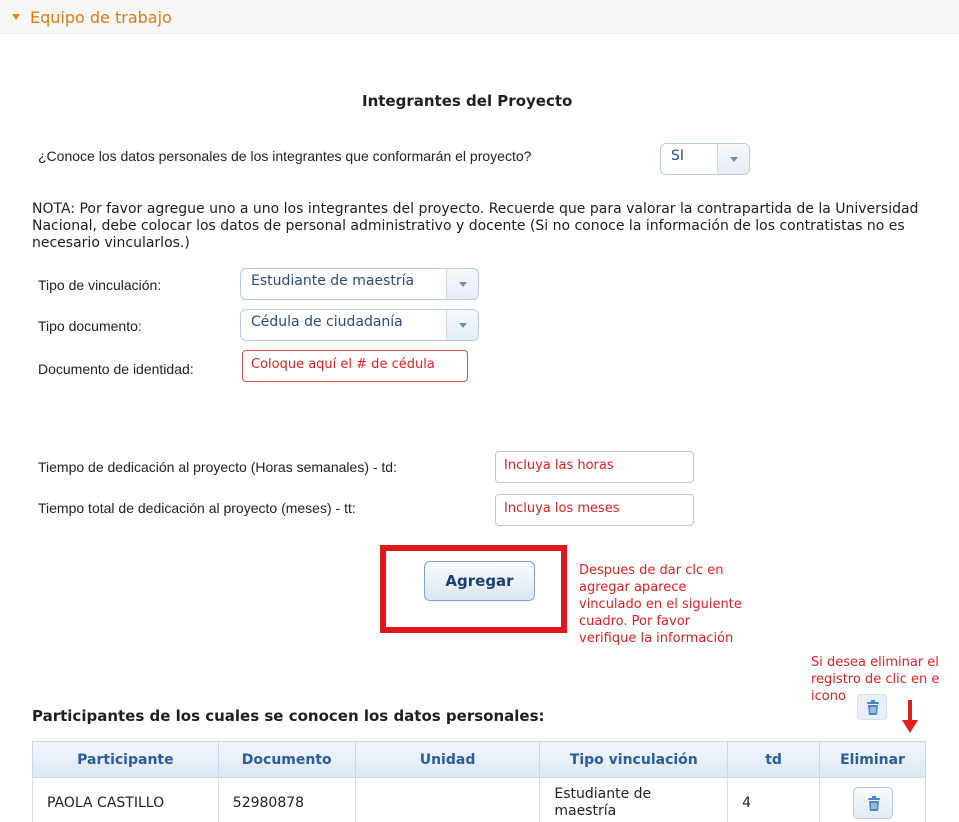 The height and width of the screenshot is (822, 959). I want to click on red-arrow-down-icon, so click(910, 716).